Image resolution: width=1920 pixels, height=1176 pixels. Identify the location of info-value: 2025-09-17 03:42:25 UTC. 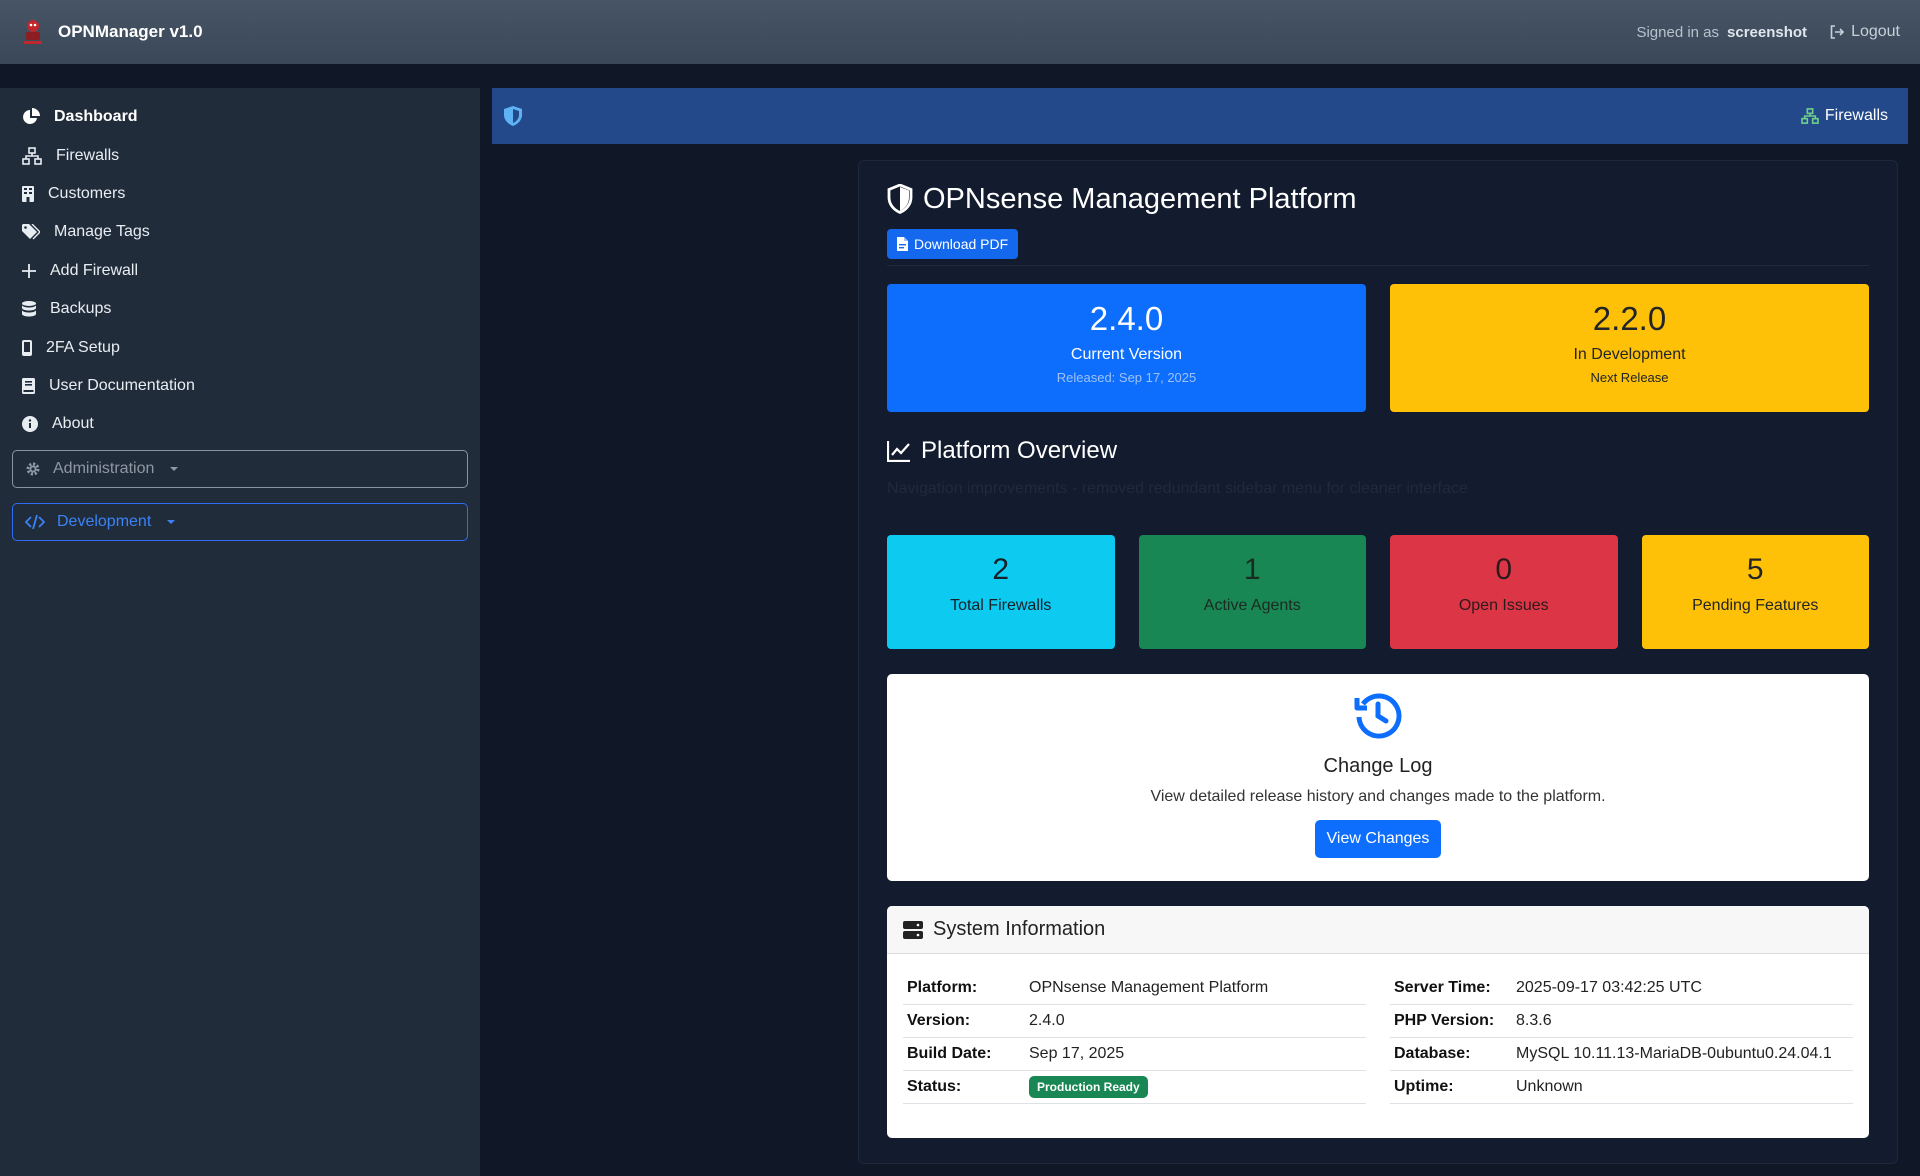
(1609, 987).